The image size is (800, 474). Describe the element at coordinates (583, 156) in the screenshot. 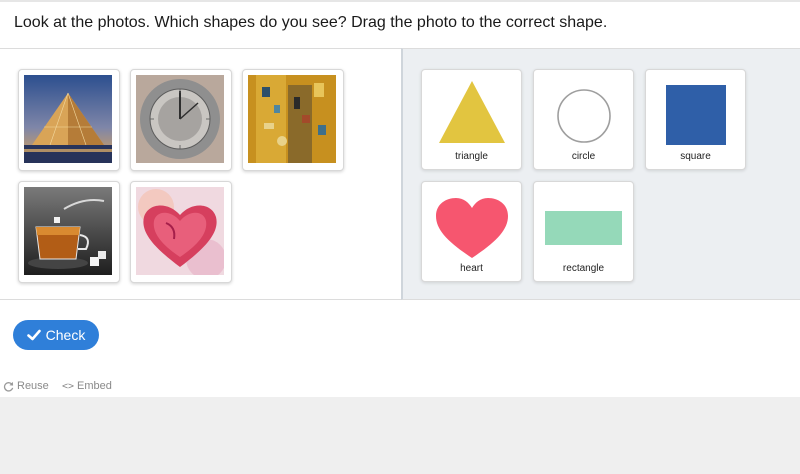

I see `shape-label-circle: circle` at that location.